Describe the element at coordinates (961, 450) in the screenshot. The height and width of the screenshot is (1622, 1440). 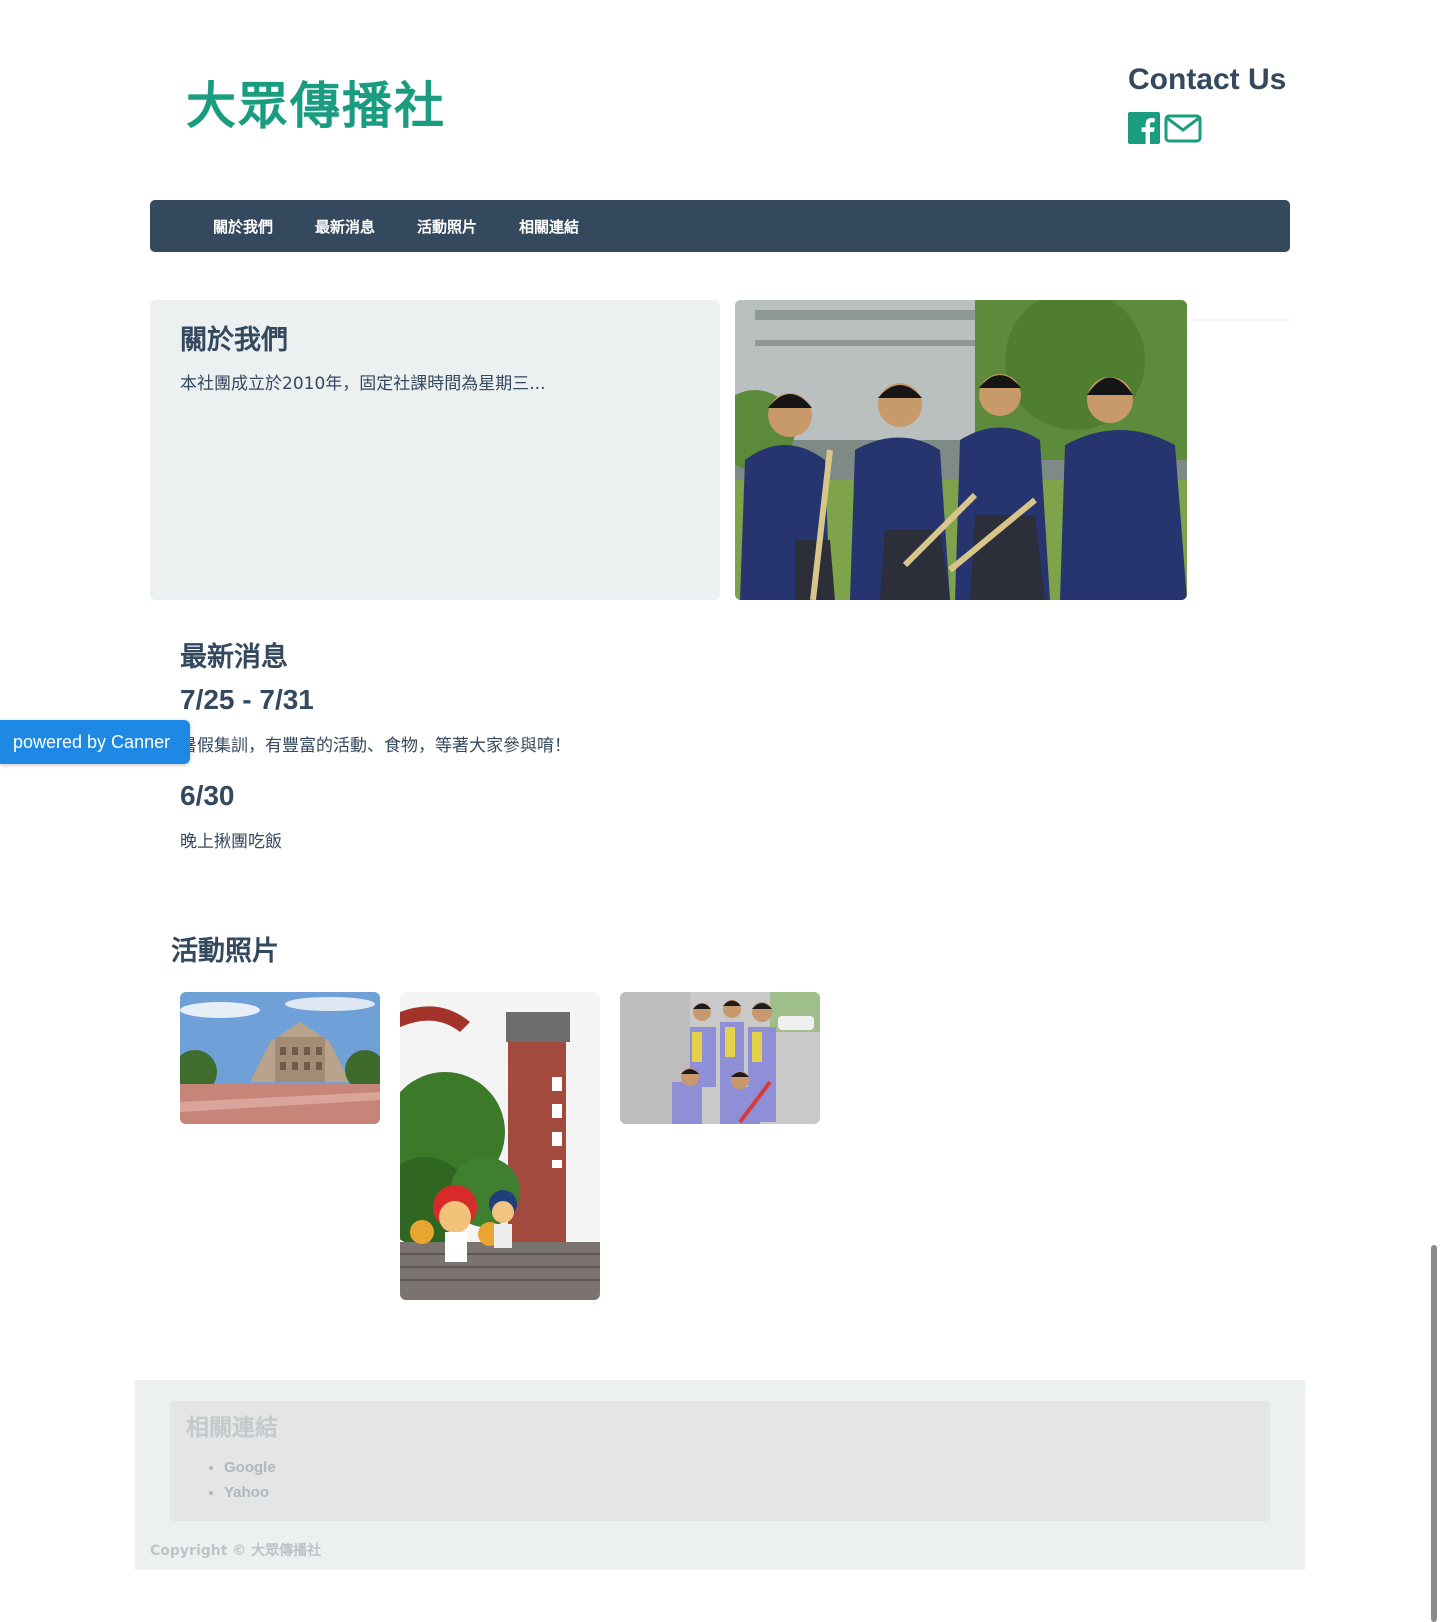
I see `about-photo` at that location.